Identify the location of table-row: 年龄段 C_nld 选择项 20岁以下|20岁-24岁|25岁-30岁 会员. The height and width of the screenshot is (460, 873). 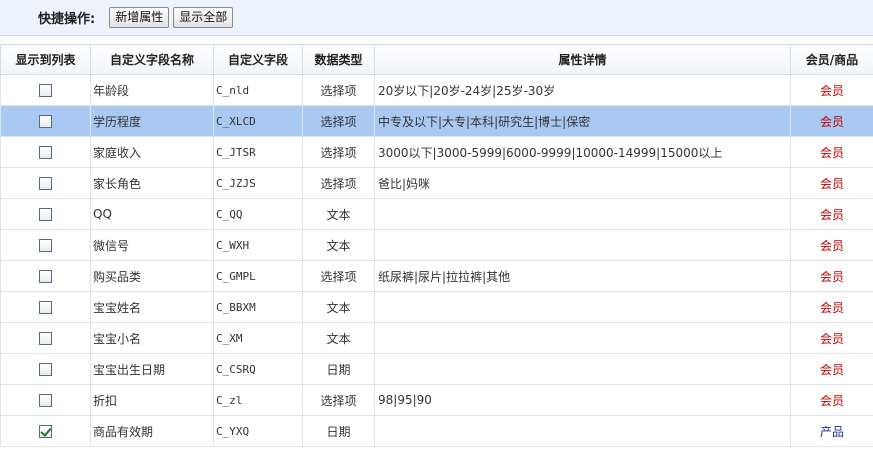
(436, 90).